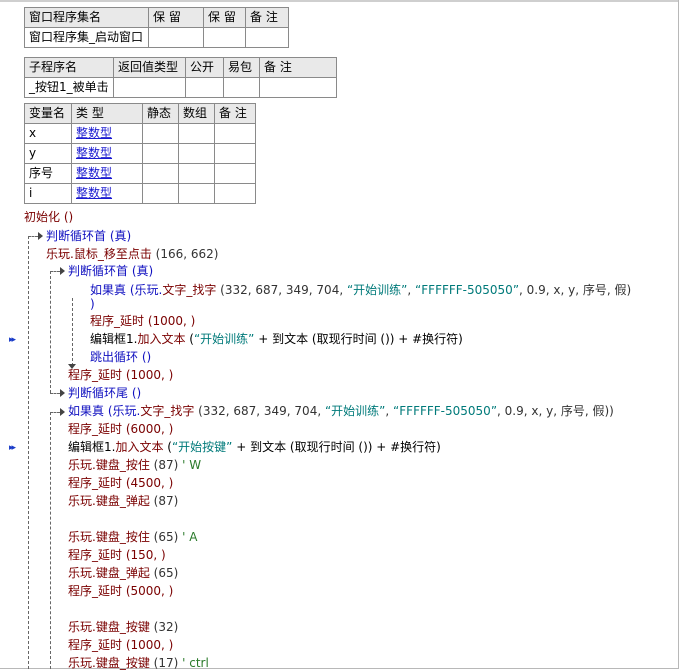  I want to click on code-comment: ' W, so click(190, 465).